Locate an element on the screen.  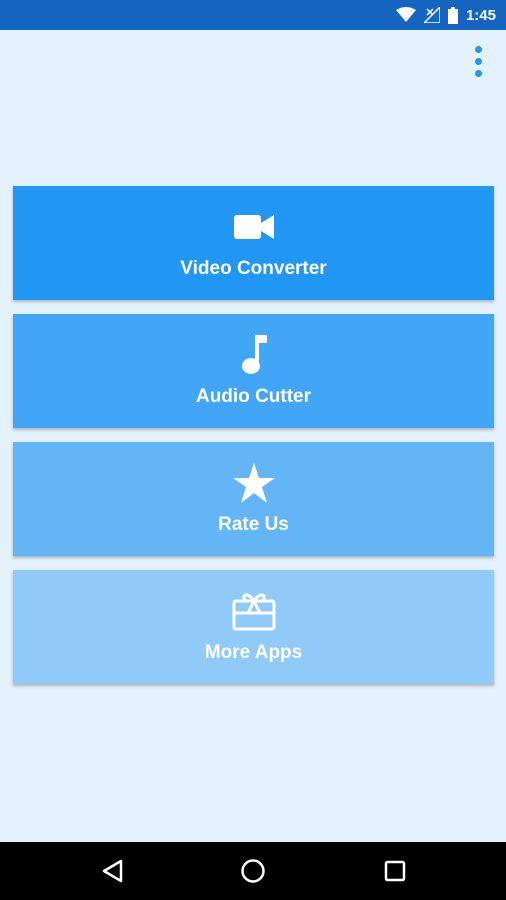
gift-card-icon is located at coordinates (253, 611).